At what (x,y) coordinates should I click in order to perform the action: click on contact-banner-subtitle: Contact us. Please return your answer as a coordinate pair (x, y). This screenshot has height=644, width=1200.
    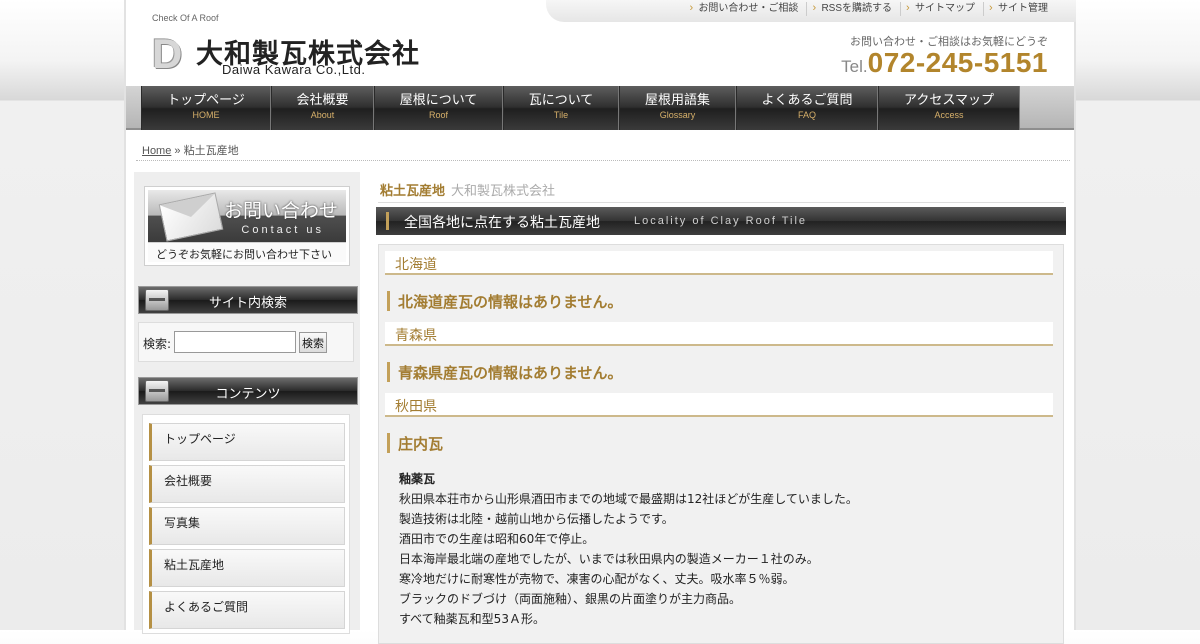
    Looking at the image, I should click on (282, 230).